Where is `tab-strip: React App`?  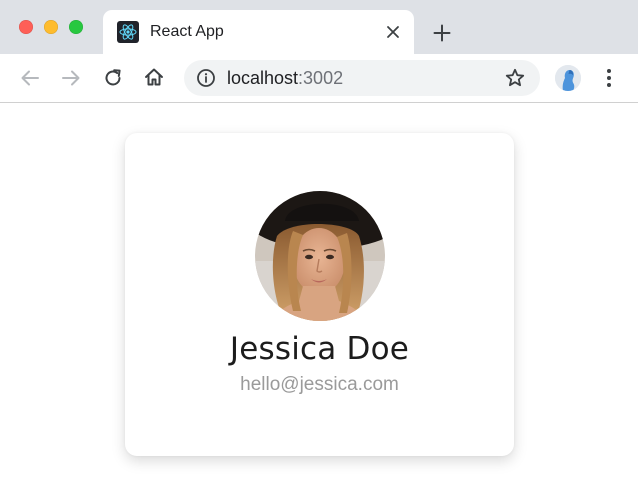 tab-strip: React App is located at coordinates (319, 27).